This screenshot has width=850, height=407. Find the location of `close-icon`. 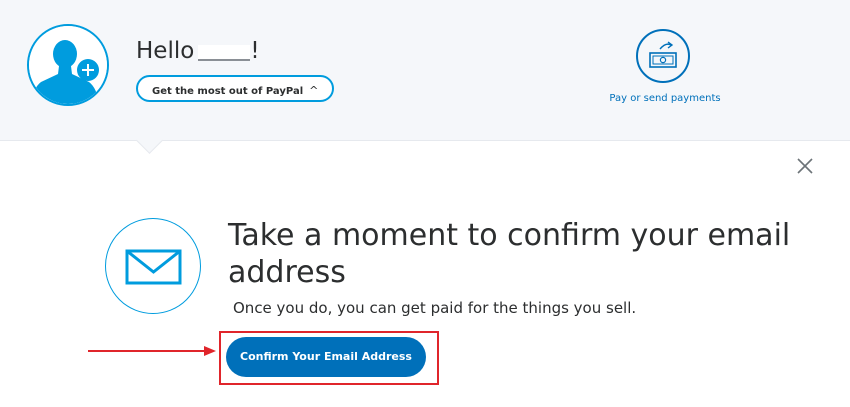

close-icon is located at coordinates (805, 166).